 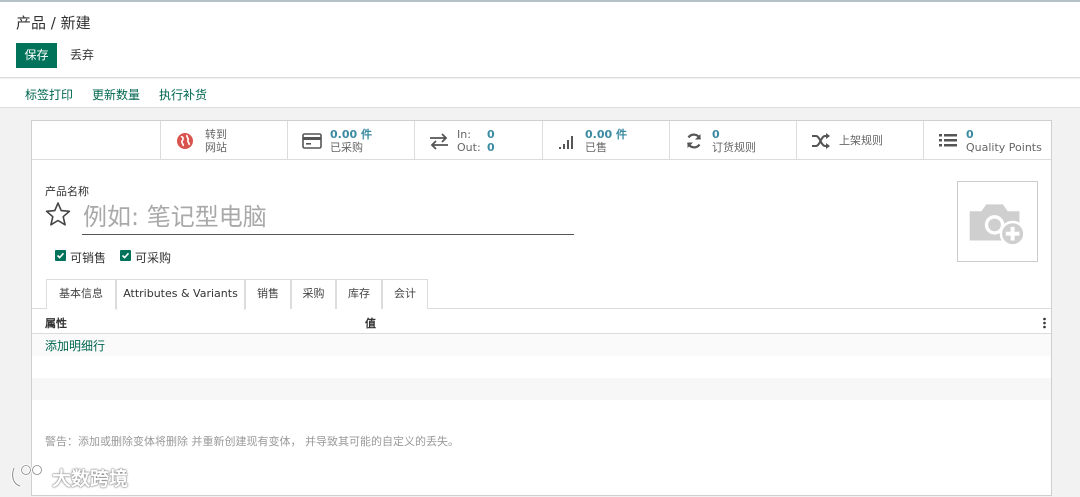 I want to click on in-label: In:, so click(x=464, y=134).